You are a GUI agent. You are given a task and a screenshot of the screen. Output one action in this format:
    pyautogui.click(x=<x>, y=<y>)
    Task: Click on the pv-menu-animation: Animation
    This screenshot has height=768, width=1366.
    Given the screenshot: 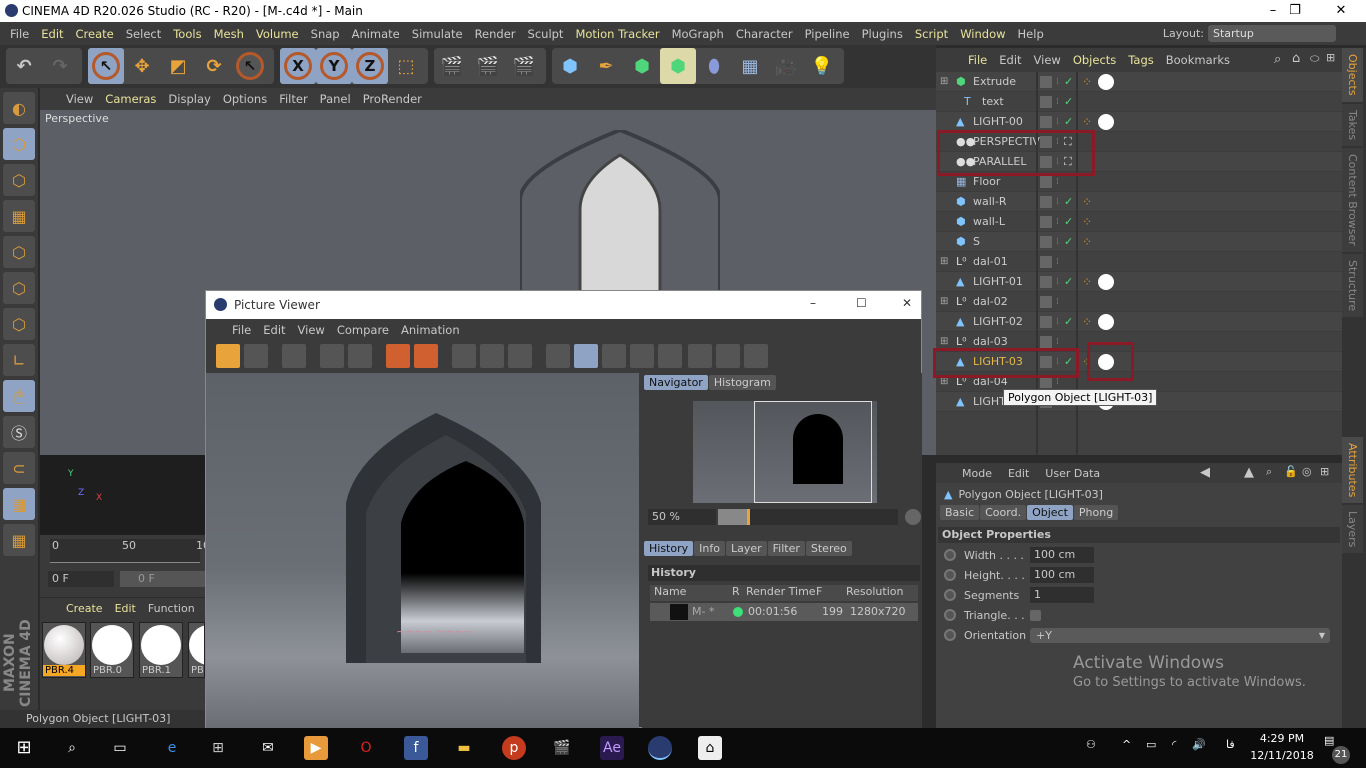 What is the action you would take?
    pyautogui.click(x=430, y=330)
    